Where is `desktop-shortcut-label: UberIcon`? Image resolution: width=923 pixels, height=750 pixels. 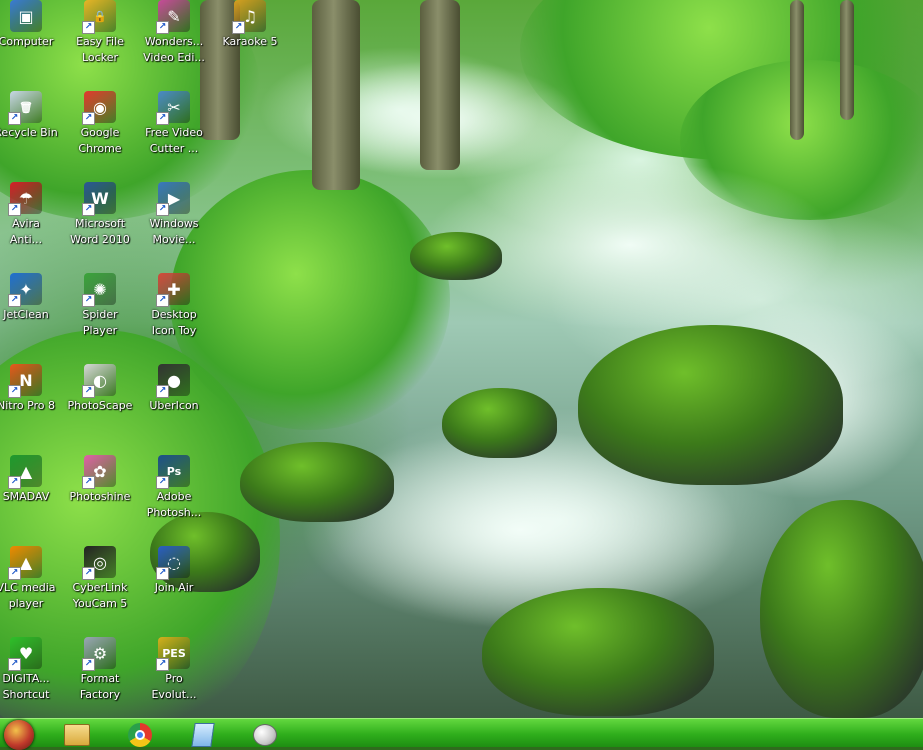 desktop-shortcut-label: UberIcon is located at coordinates (174, 405).